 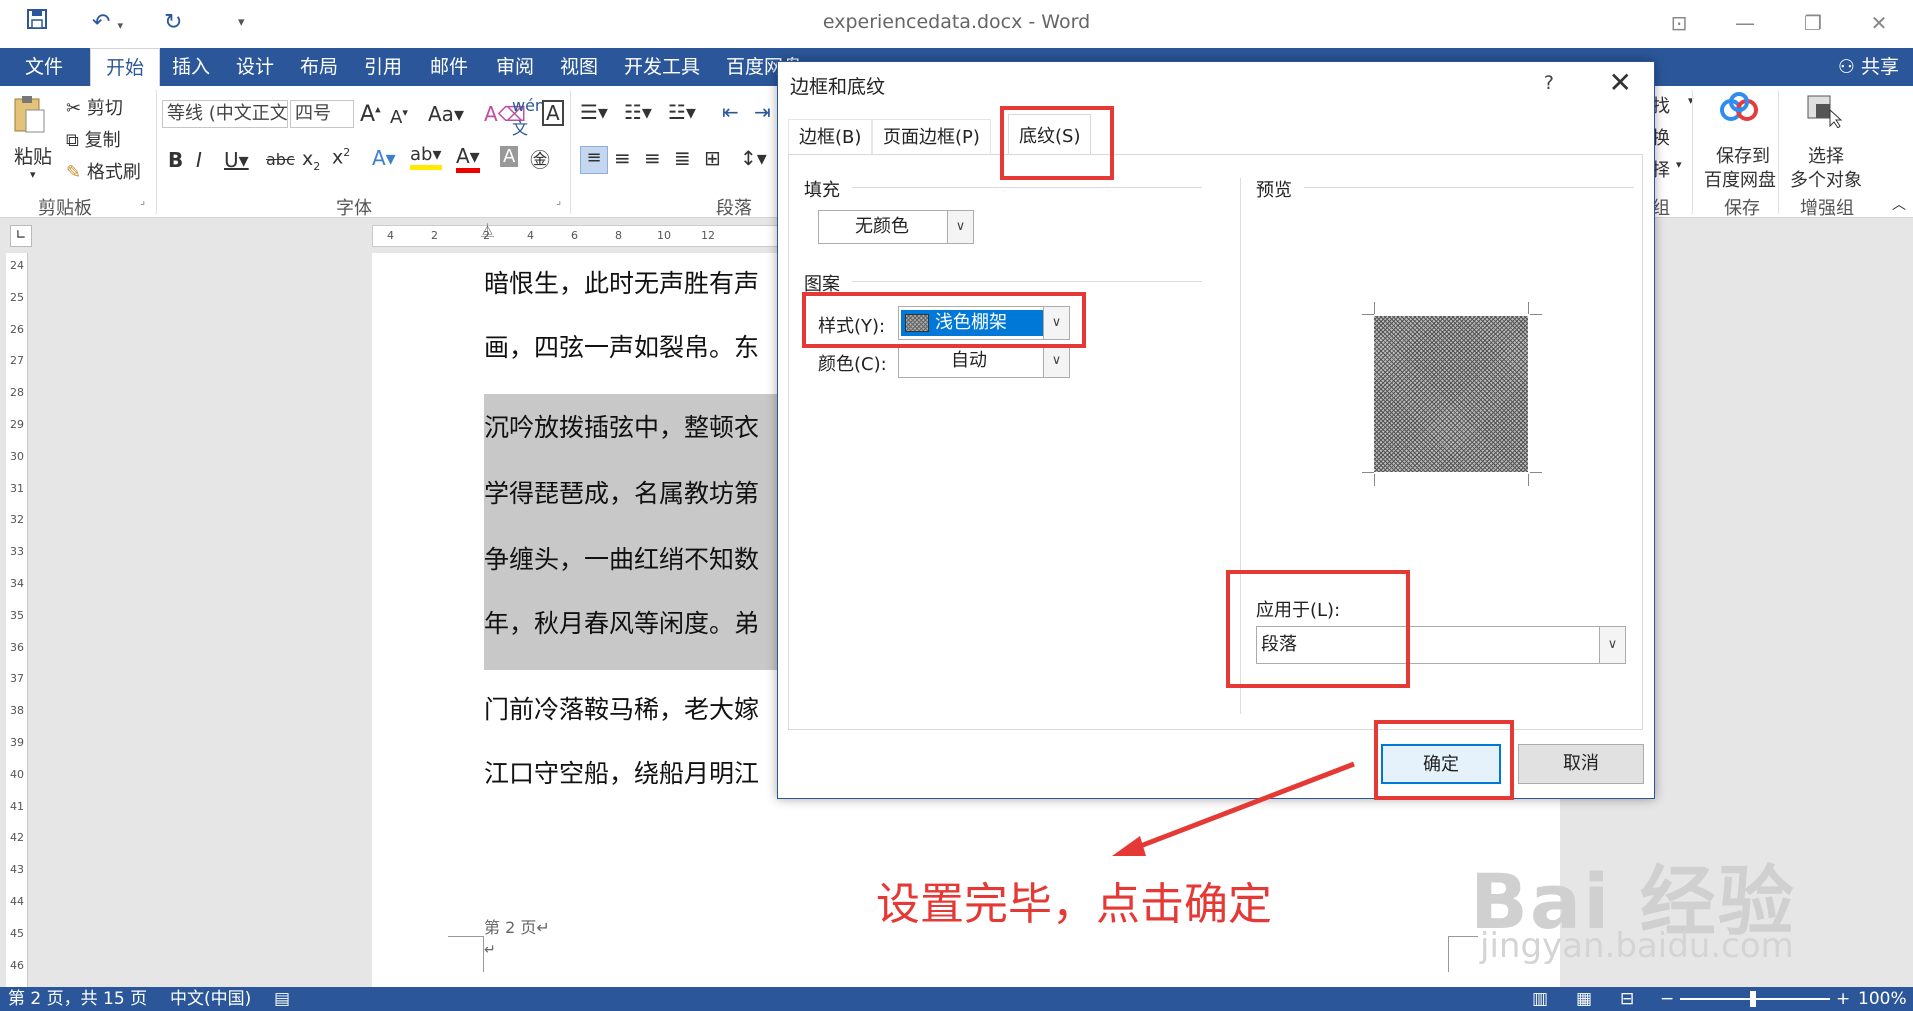 I want to click on tab-mailings: 邮件, so click(x=449, y=67).